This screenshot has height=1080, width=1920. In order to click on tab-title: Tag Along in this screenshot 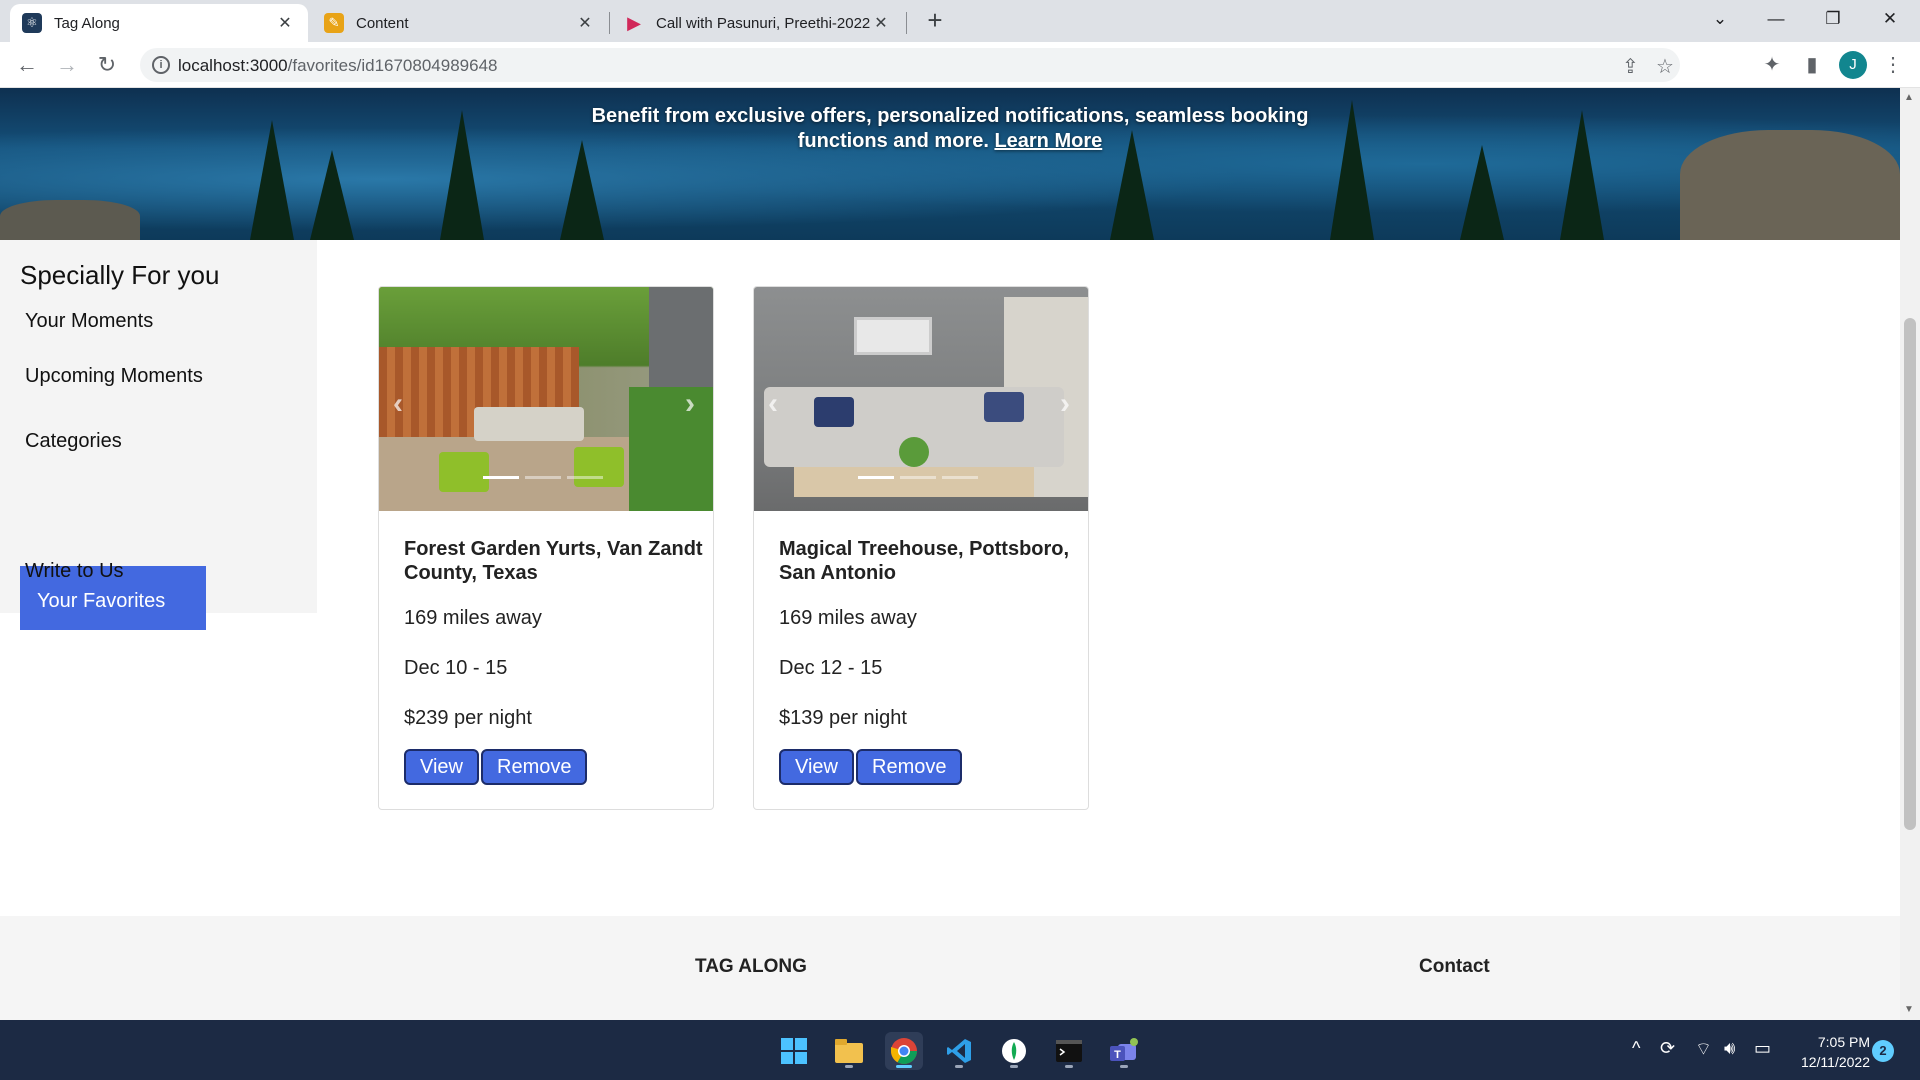, I will do `click(87, 23)`.